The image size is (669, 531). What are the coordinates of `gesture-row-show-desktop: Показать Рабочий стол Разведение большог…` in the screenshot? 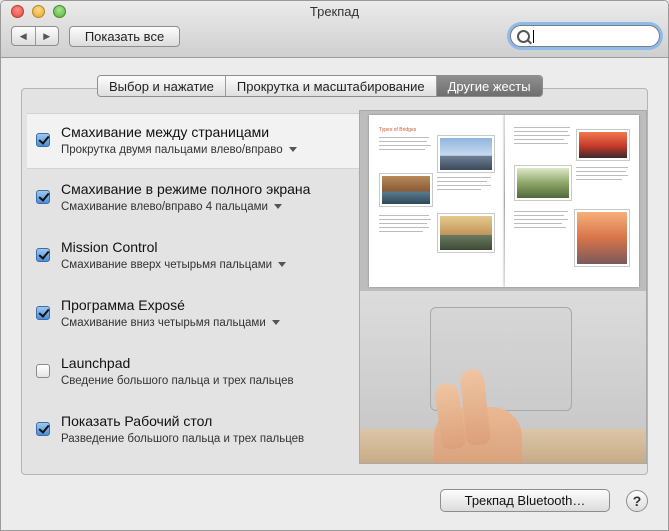 It's located at (193, 430).